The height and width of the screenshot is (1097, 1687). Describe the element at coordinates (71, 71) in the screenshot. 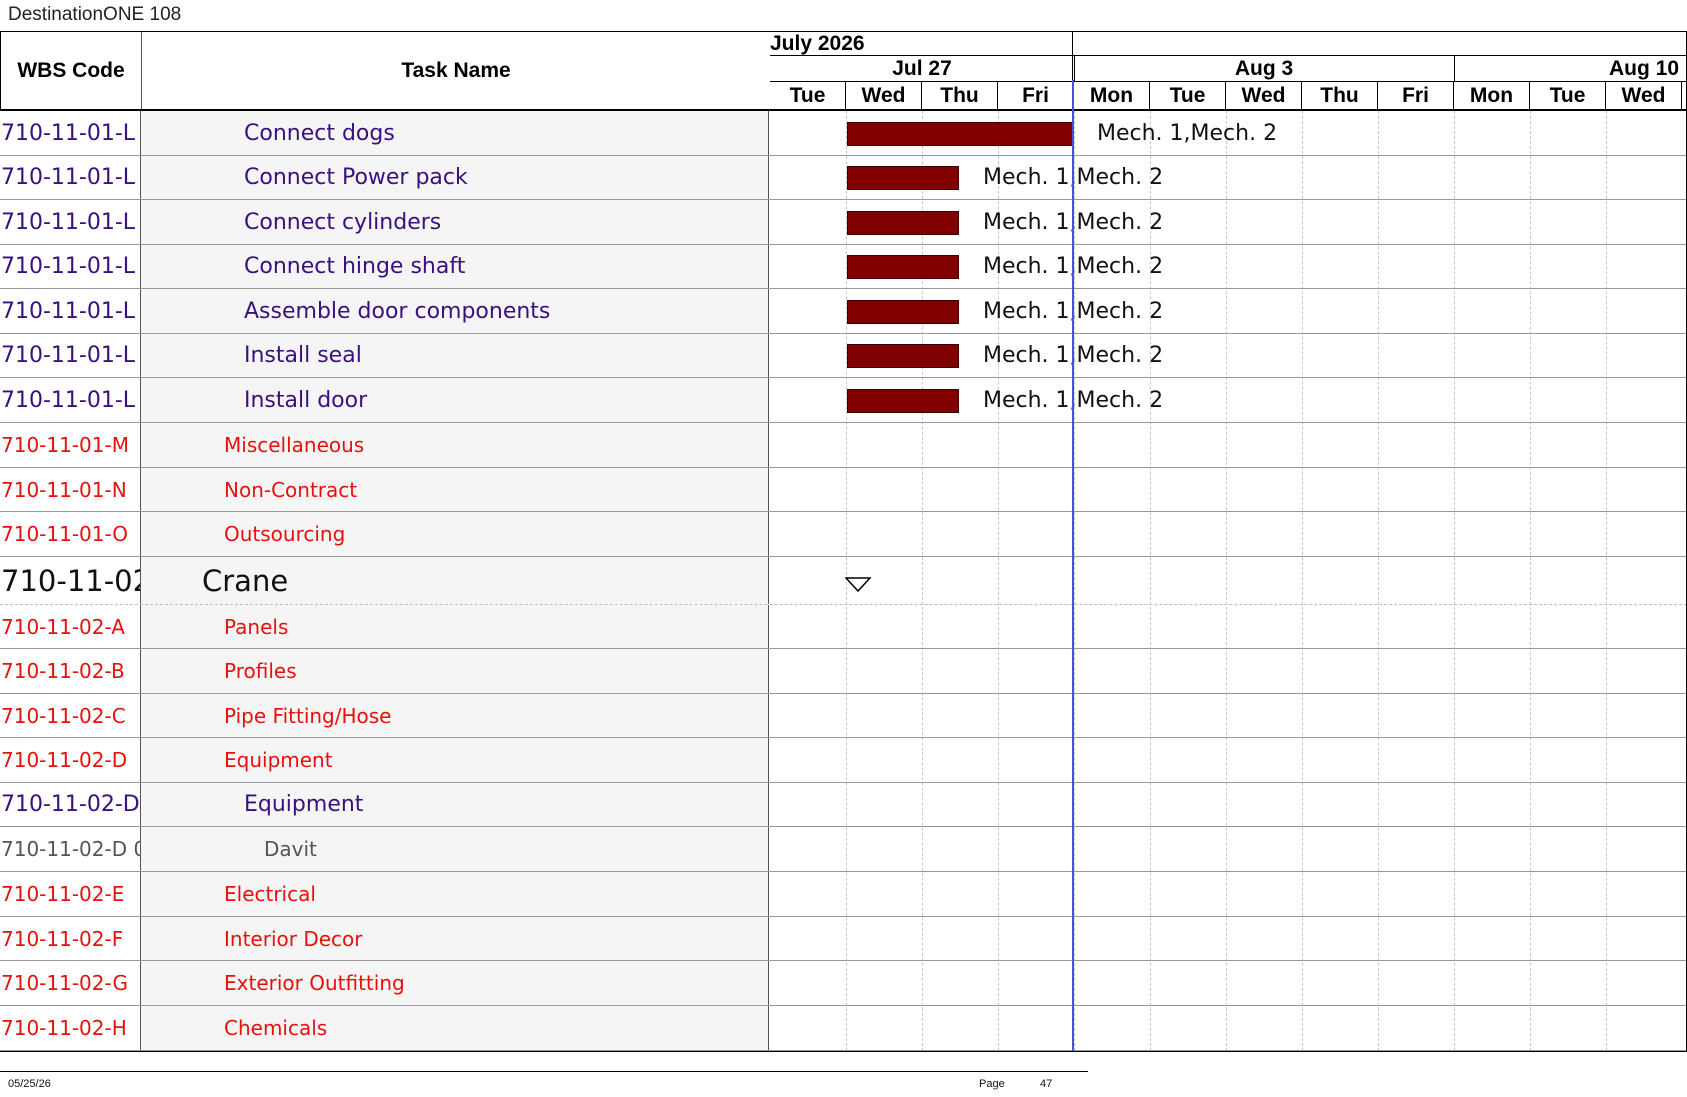

I see `column-header-wbs: WBS Code` at that location.